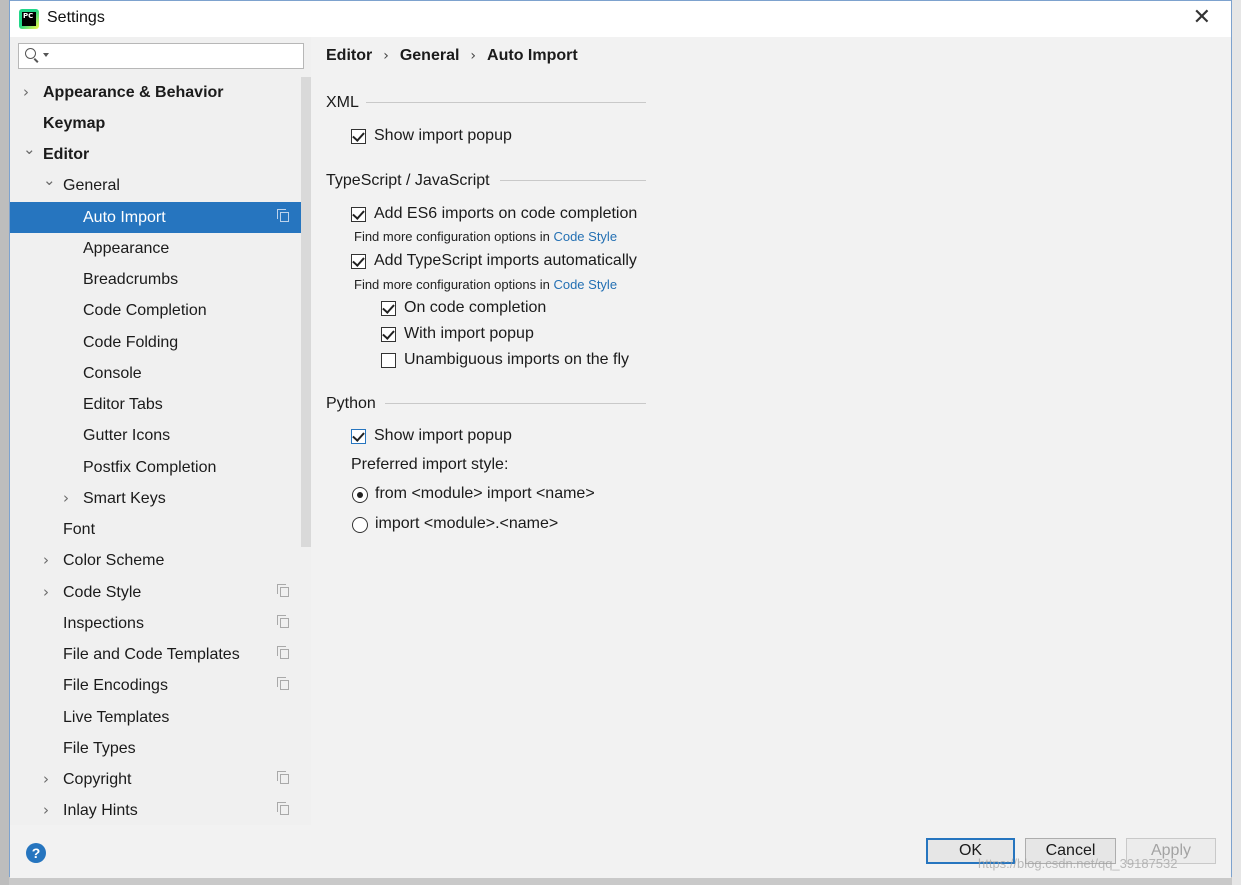 This screenshot has width=1241, height=885. I want to click on sidebar-item-label: Auto Import, so click(124, 217).